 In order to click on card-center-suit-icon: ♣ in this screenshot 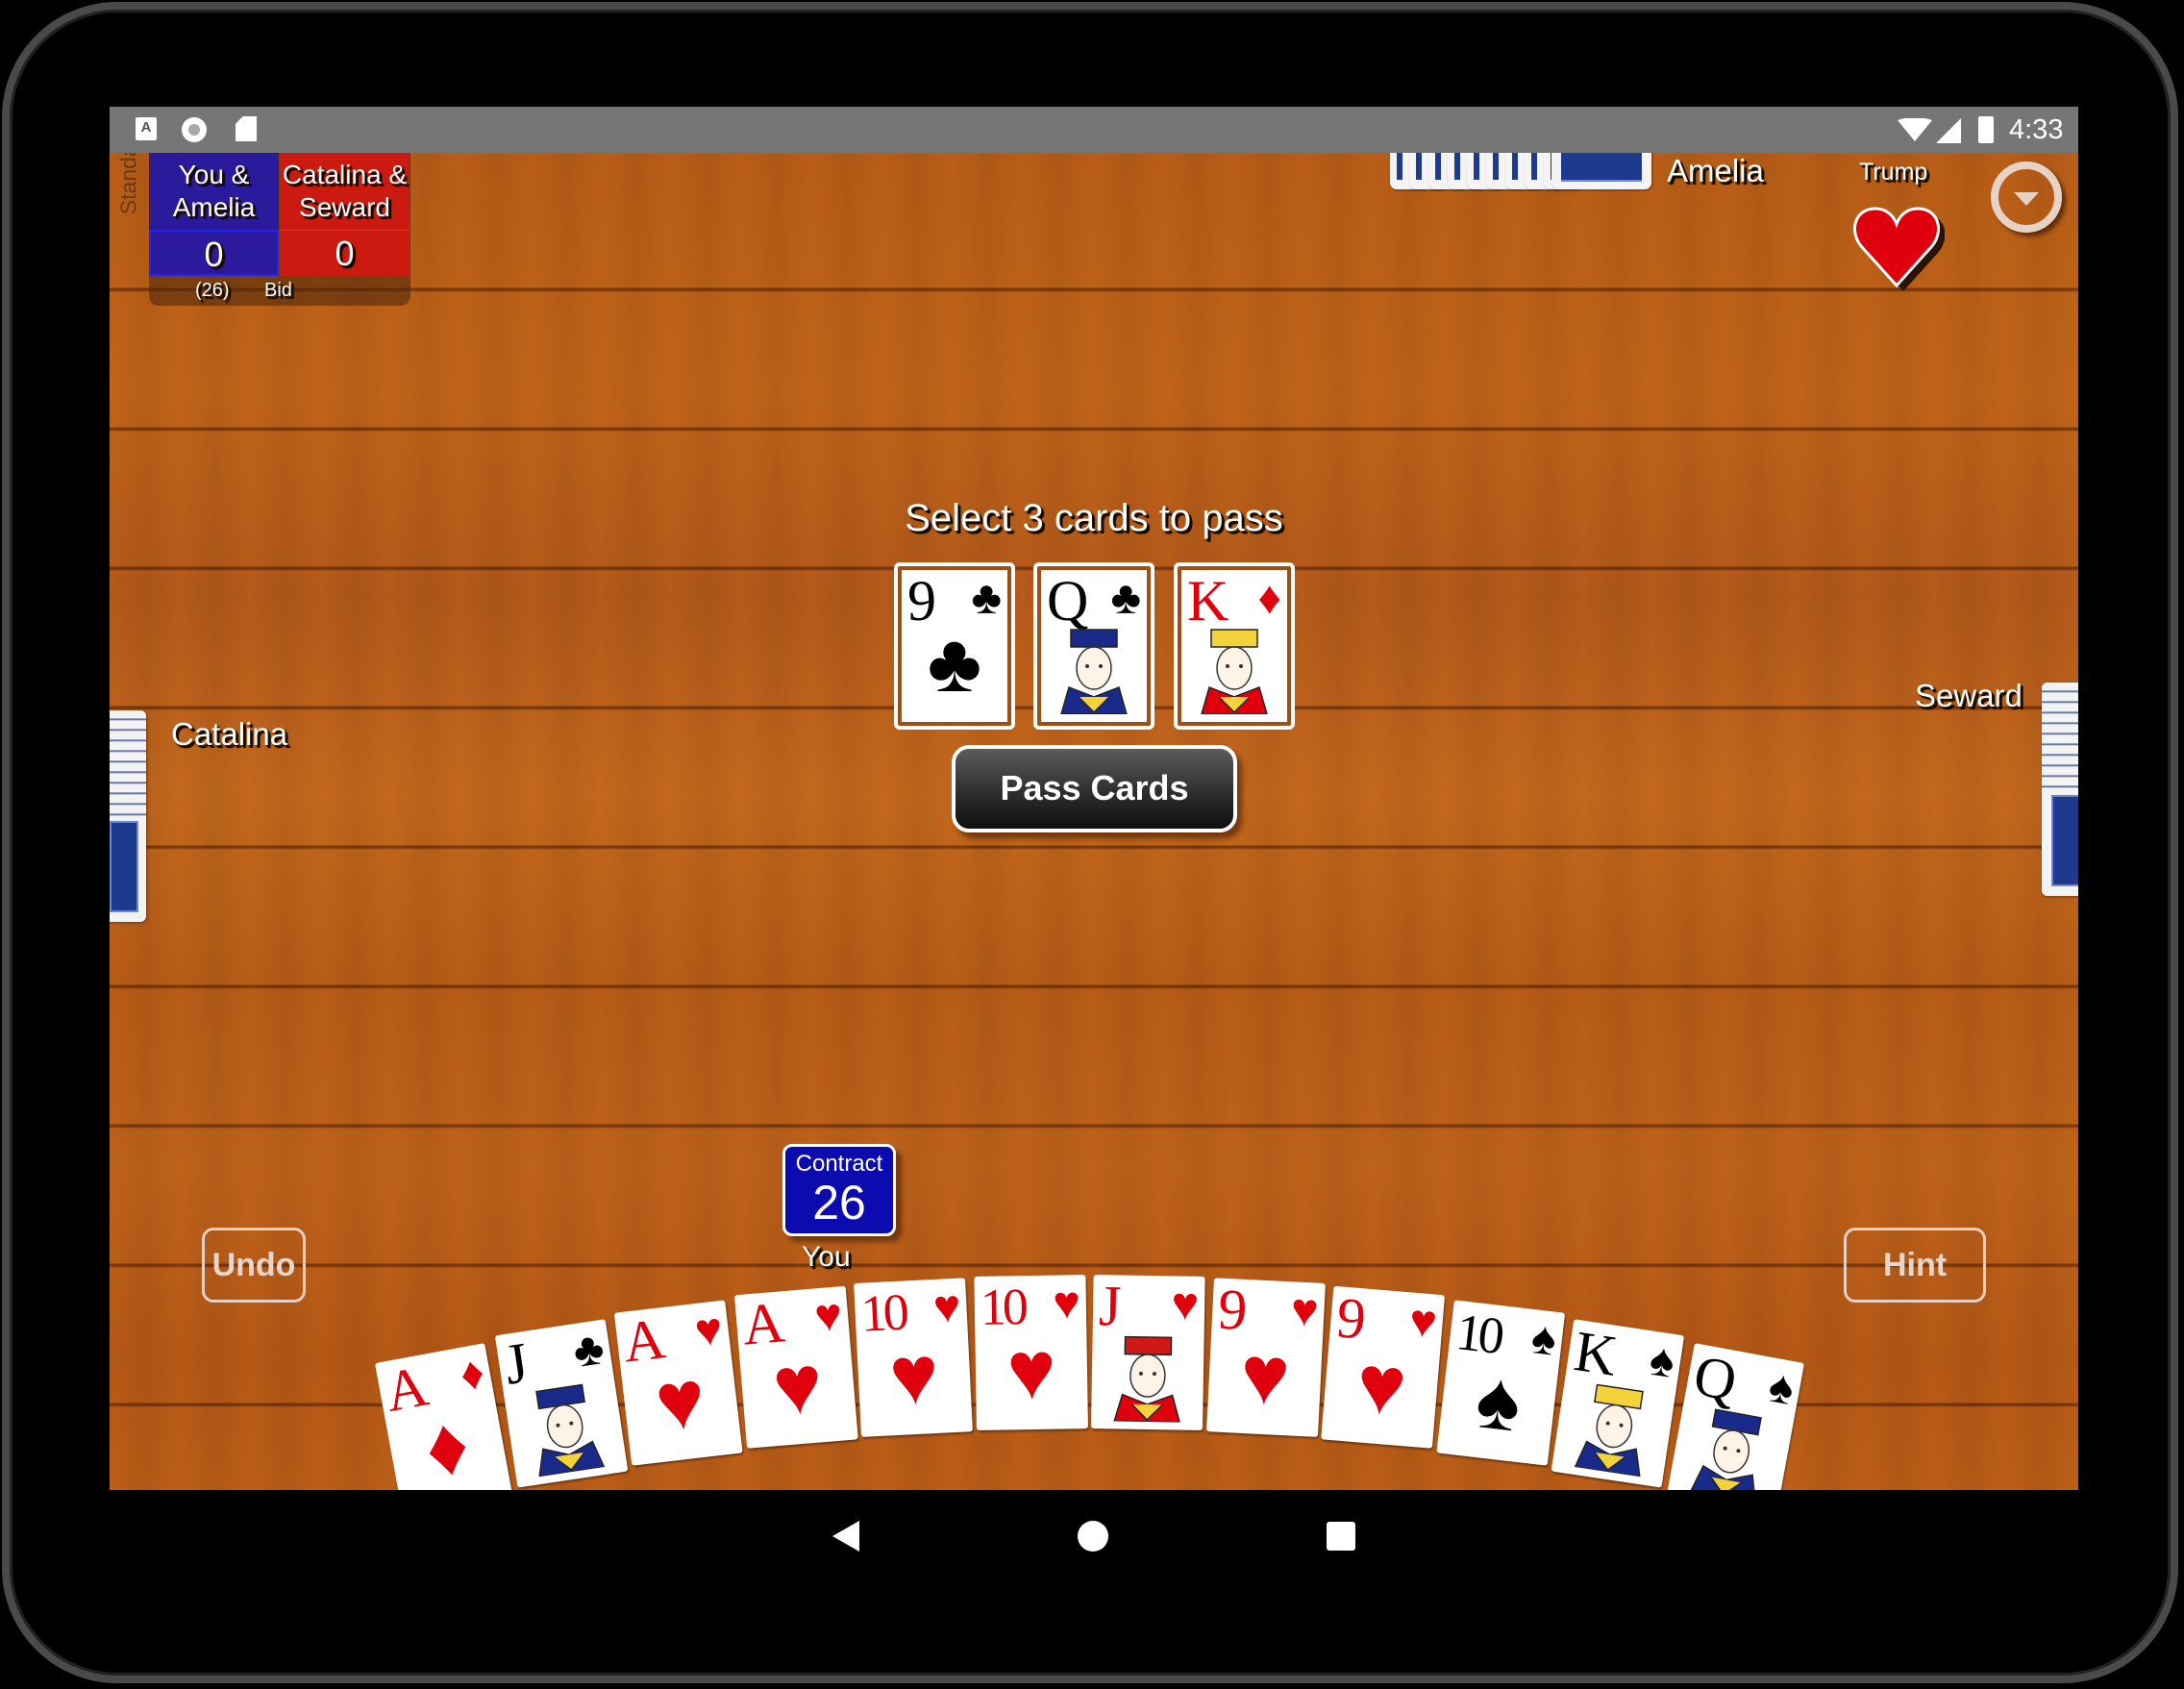, I will do `click(955, 663)`.